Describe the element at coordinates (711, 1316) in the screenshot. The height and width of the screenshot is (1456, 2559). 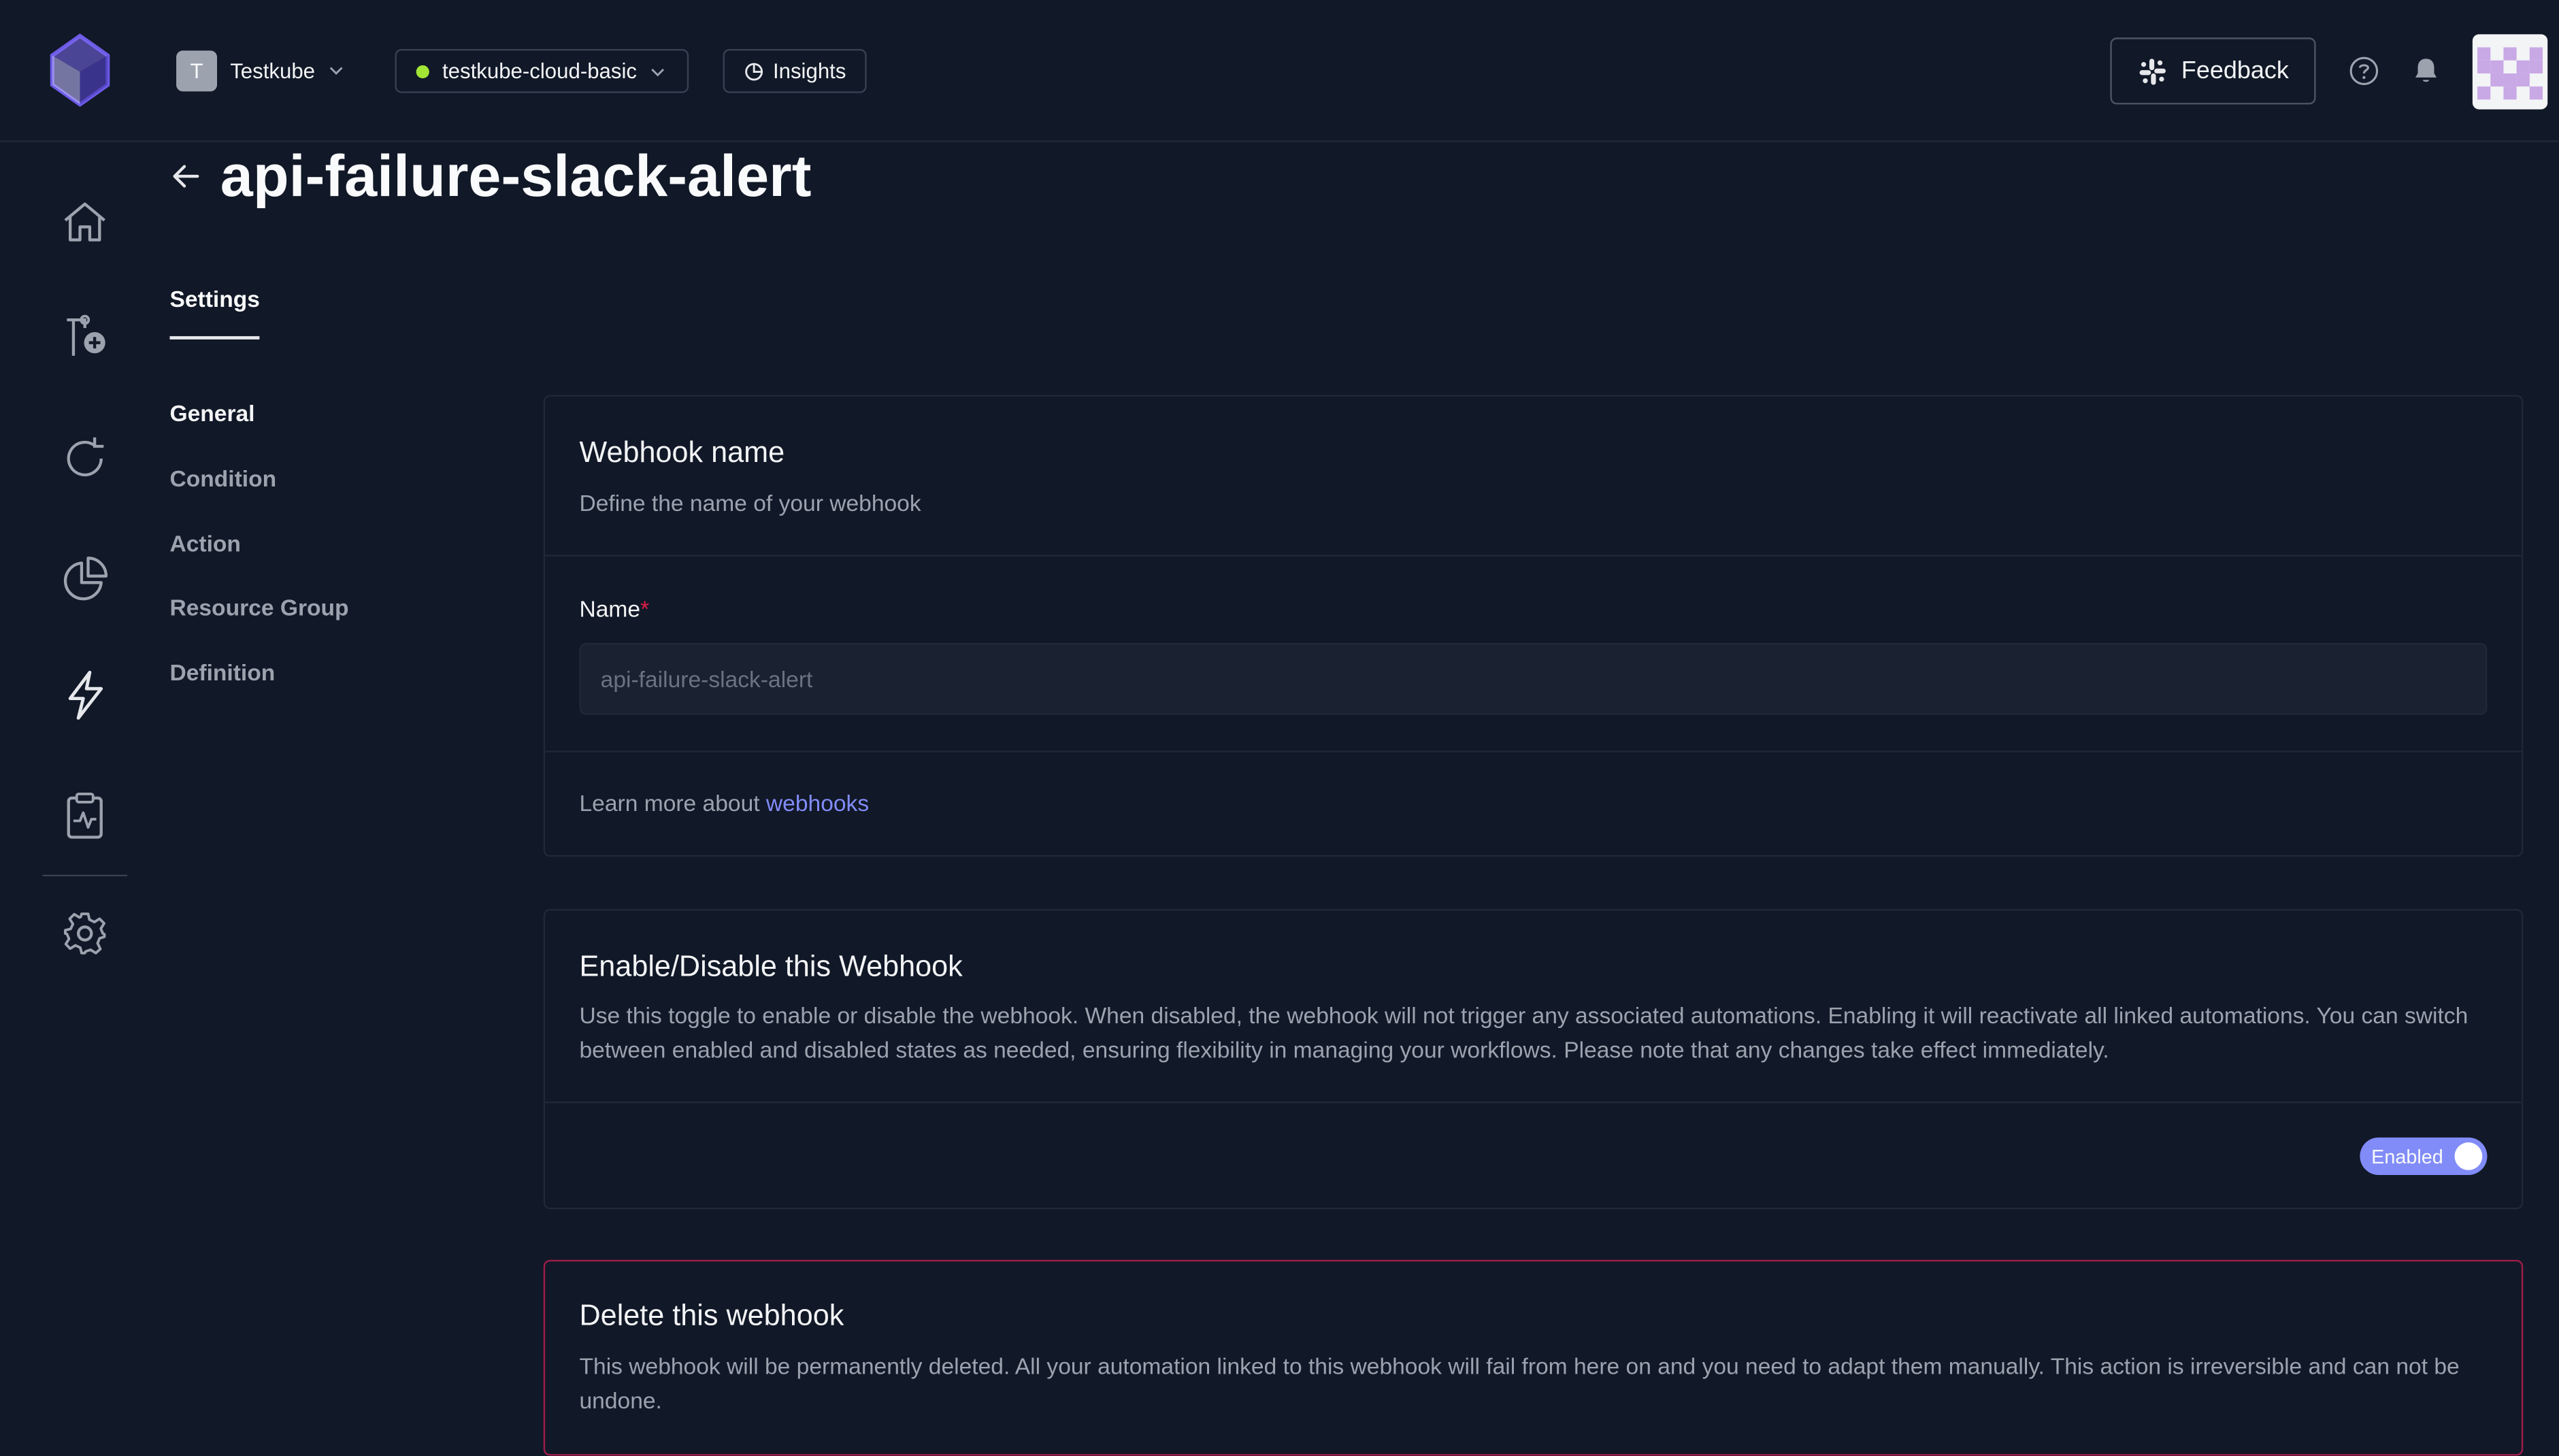
I see `card-title: Delete this webhook` at that location.